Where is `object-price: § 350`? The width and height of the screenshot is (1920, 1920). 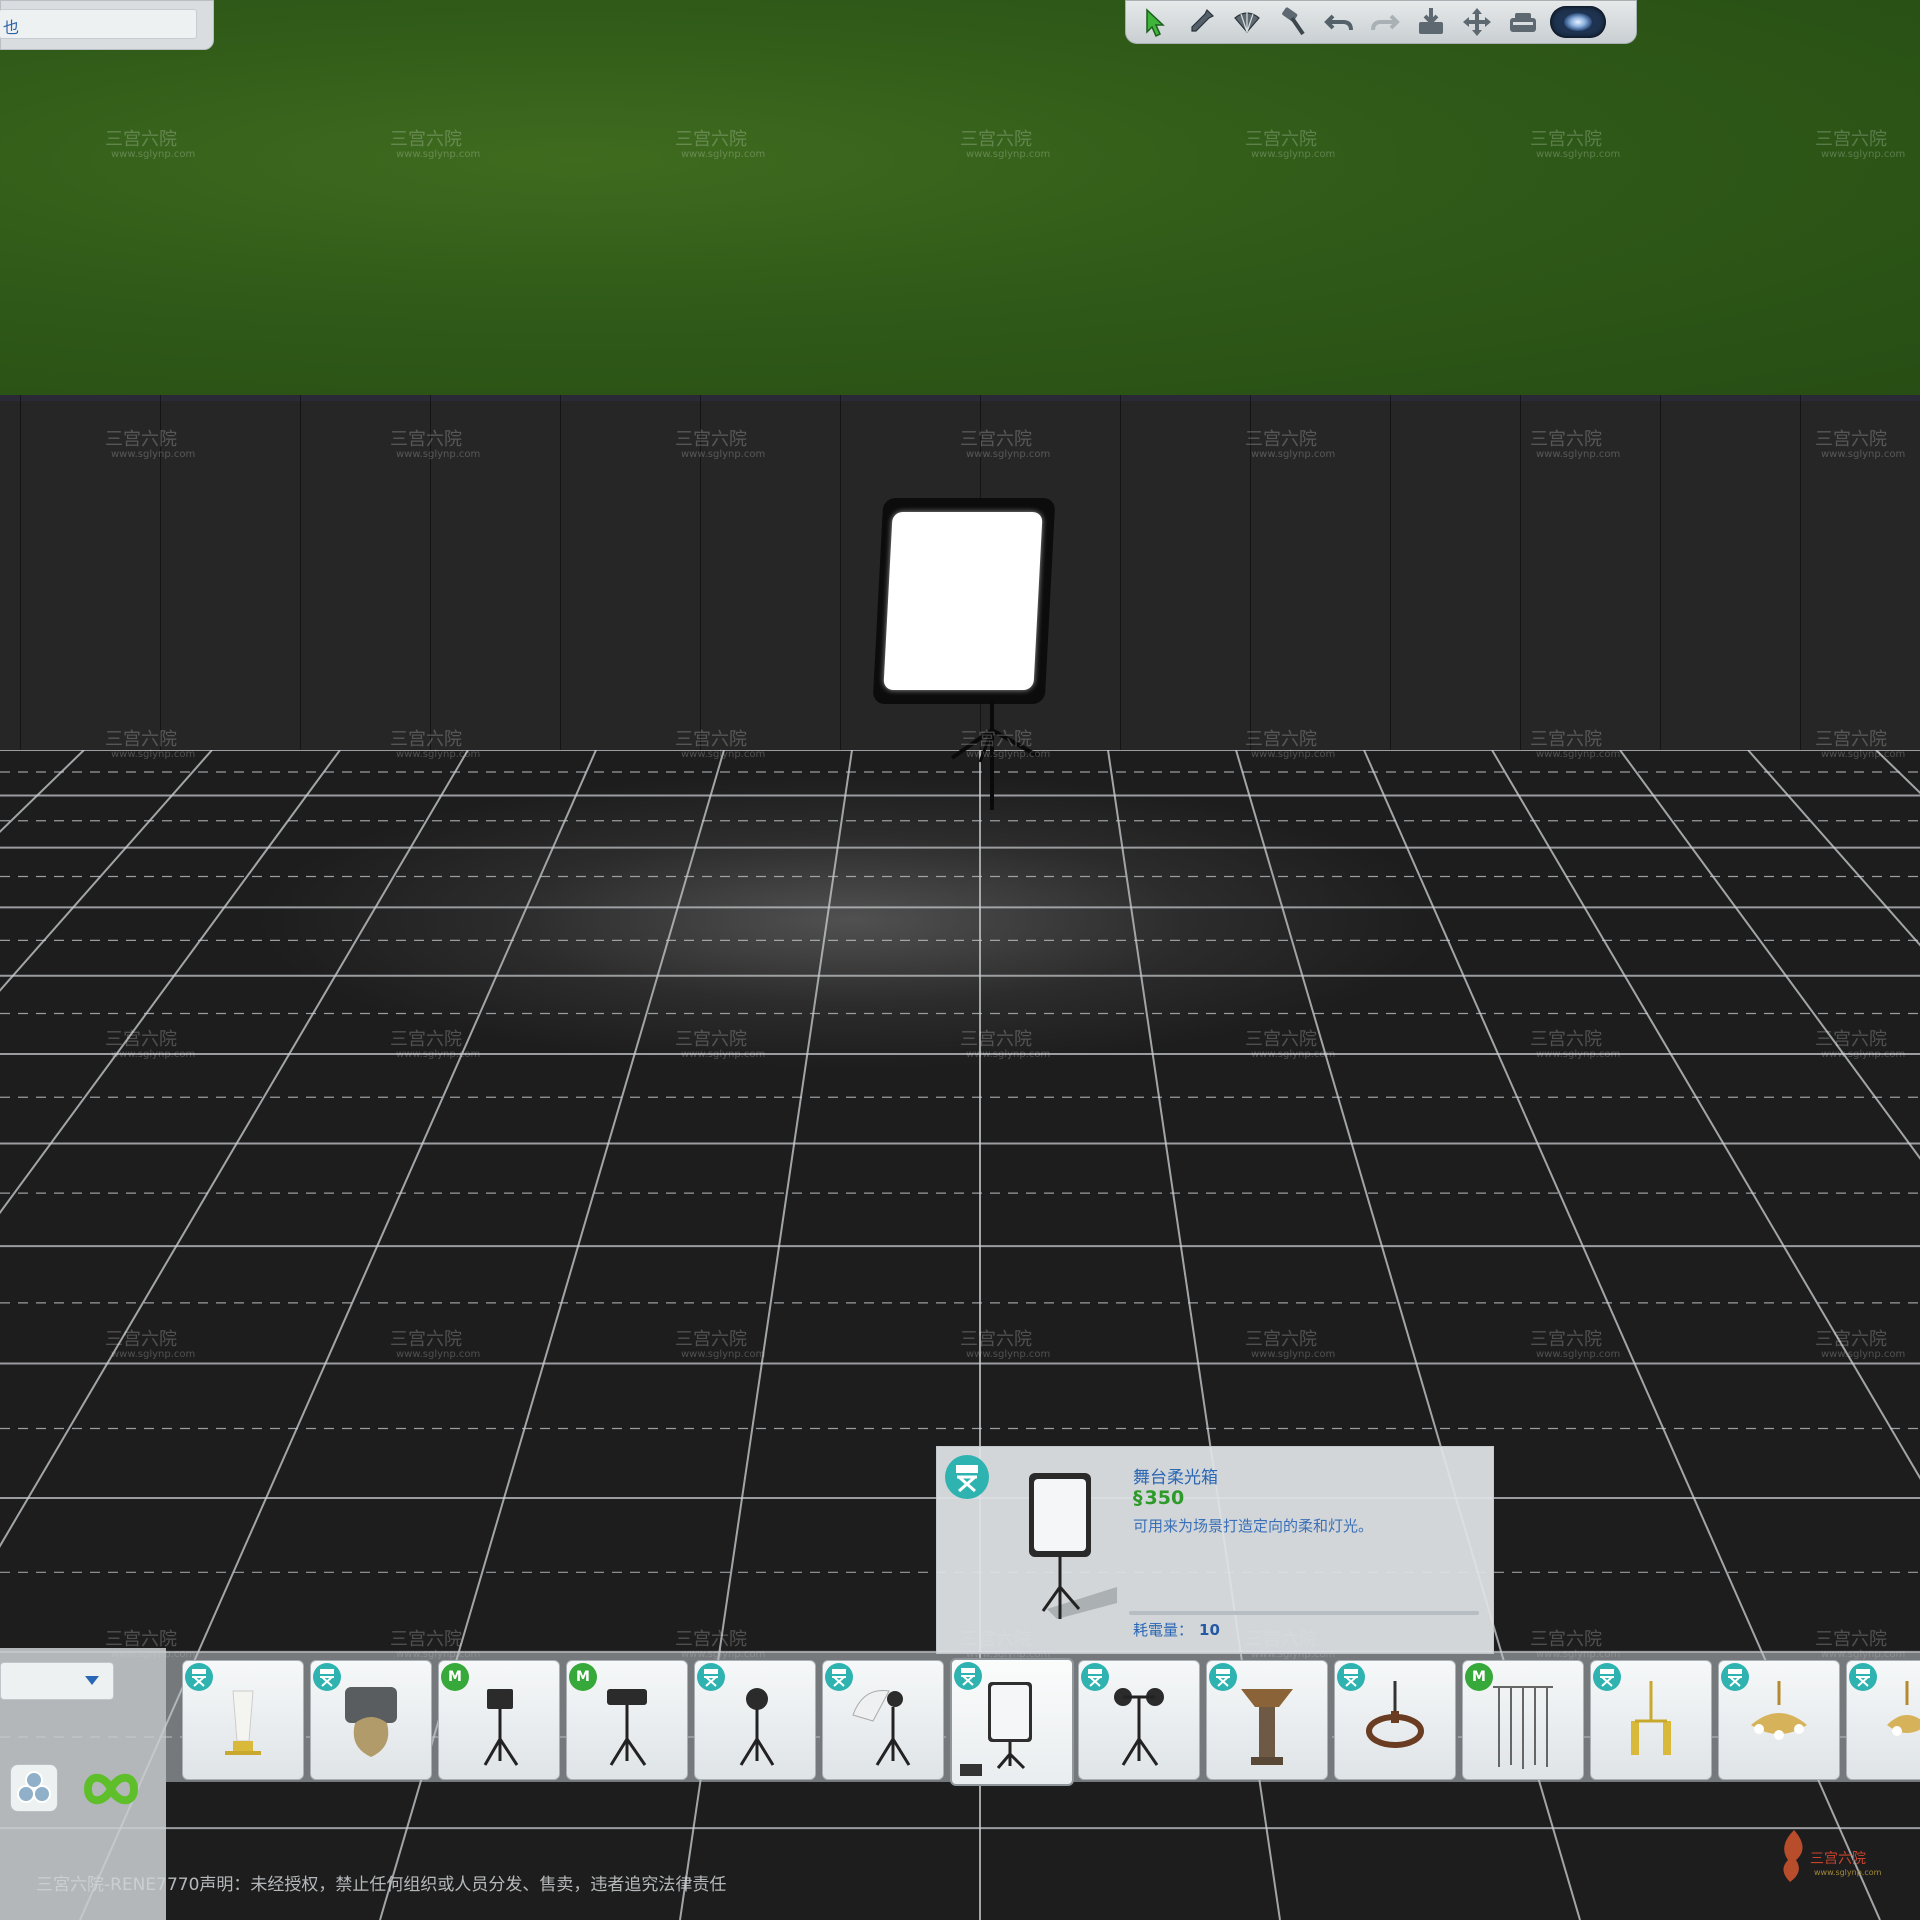 object-price: § 350 is located at coordinates (1158, 1498).